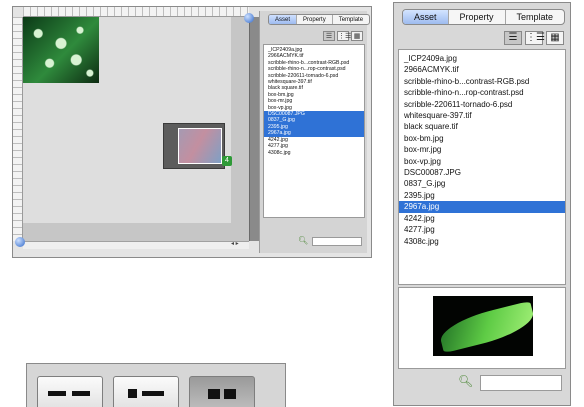  I want to click on vertical-scrollbar, so click(254, 129).